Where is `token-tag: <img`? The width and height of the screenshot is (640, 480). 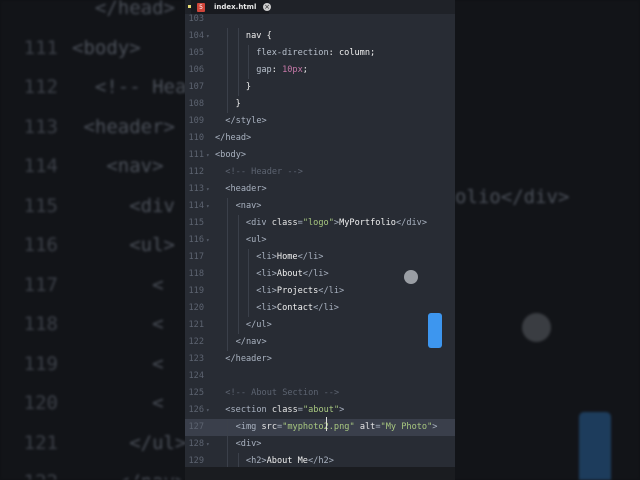 token-tag: <img is located at coordinates (248, 427).